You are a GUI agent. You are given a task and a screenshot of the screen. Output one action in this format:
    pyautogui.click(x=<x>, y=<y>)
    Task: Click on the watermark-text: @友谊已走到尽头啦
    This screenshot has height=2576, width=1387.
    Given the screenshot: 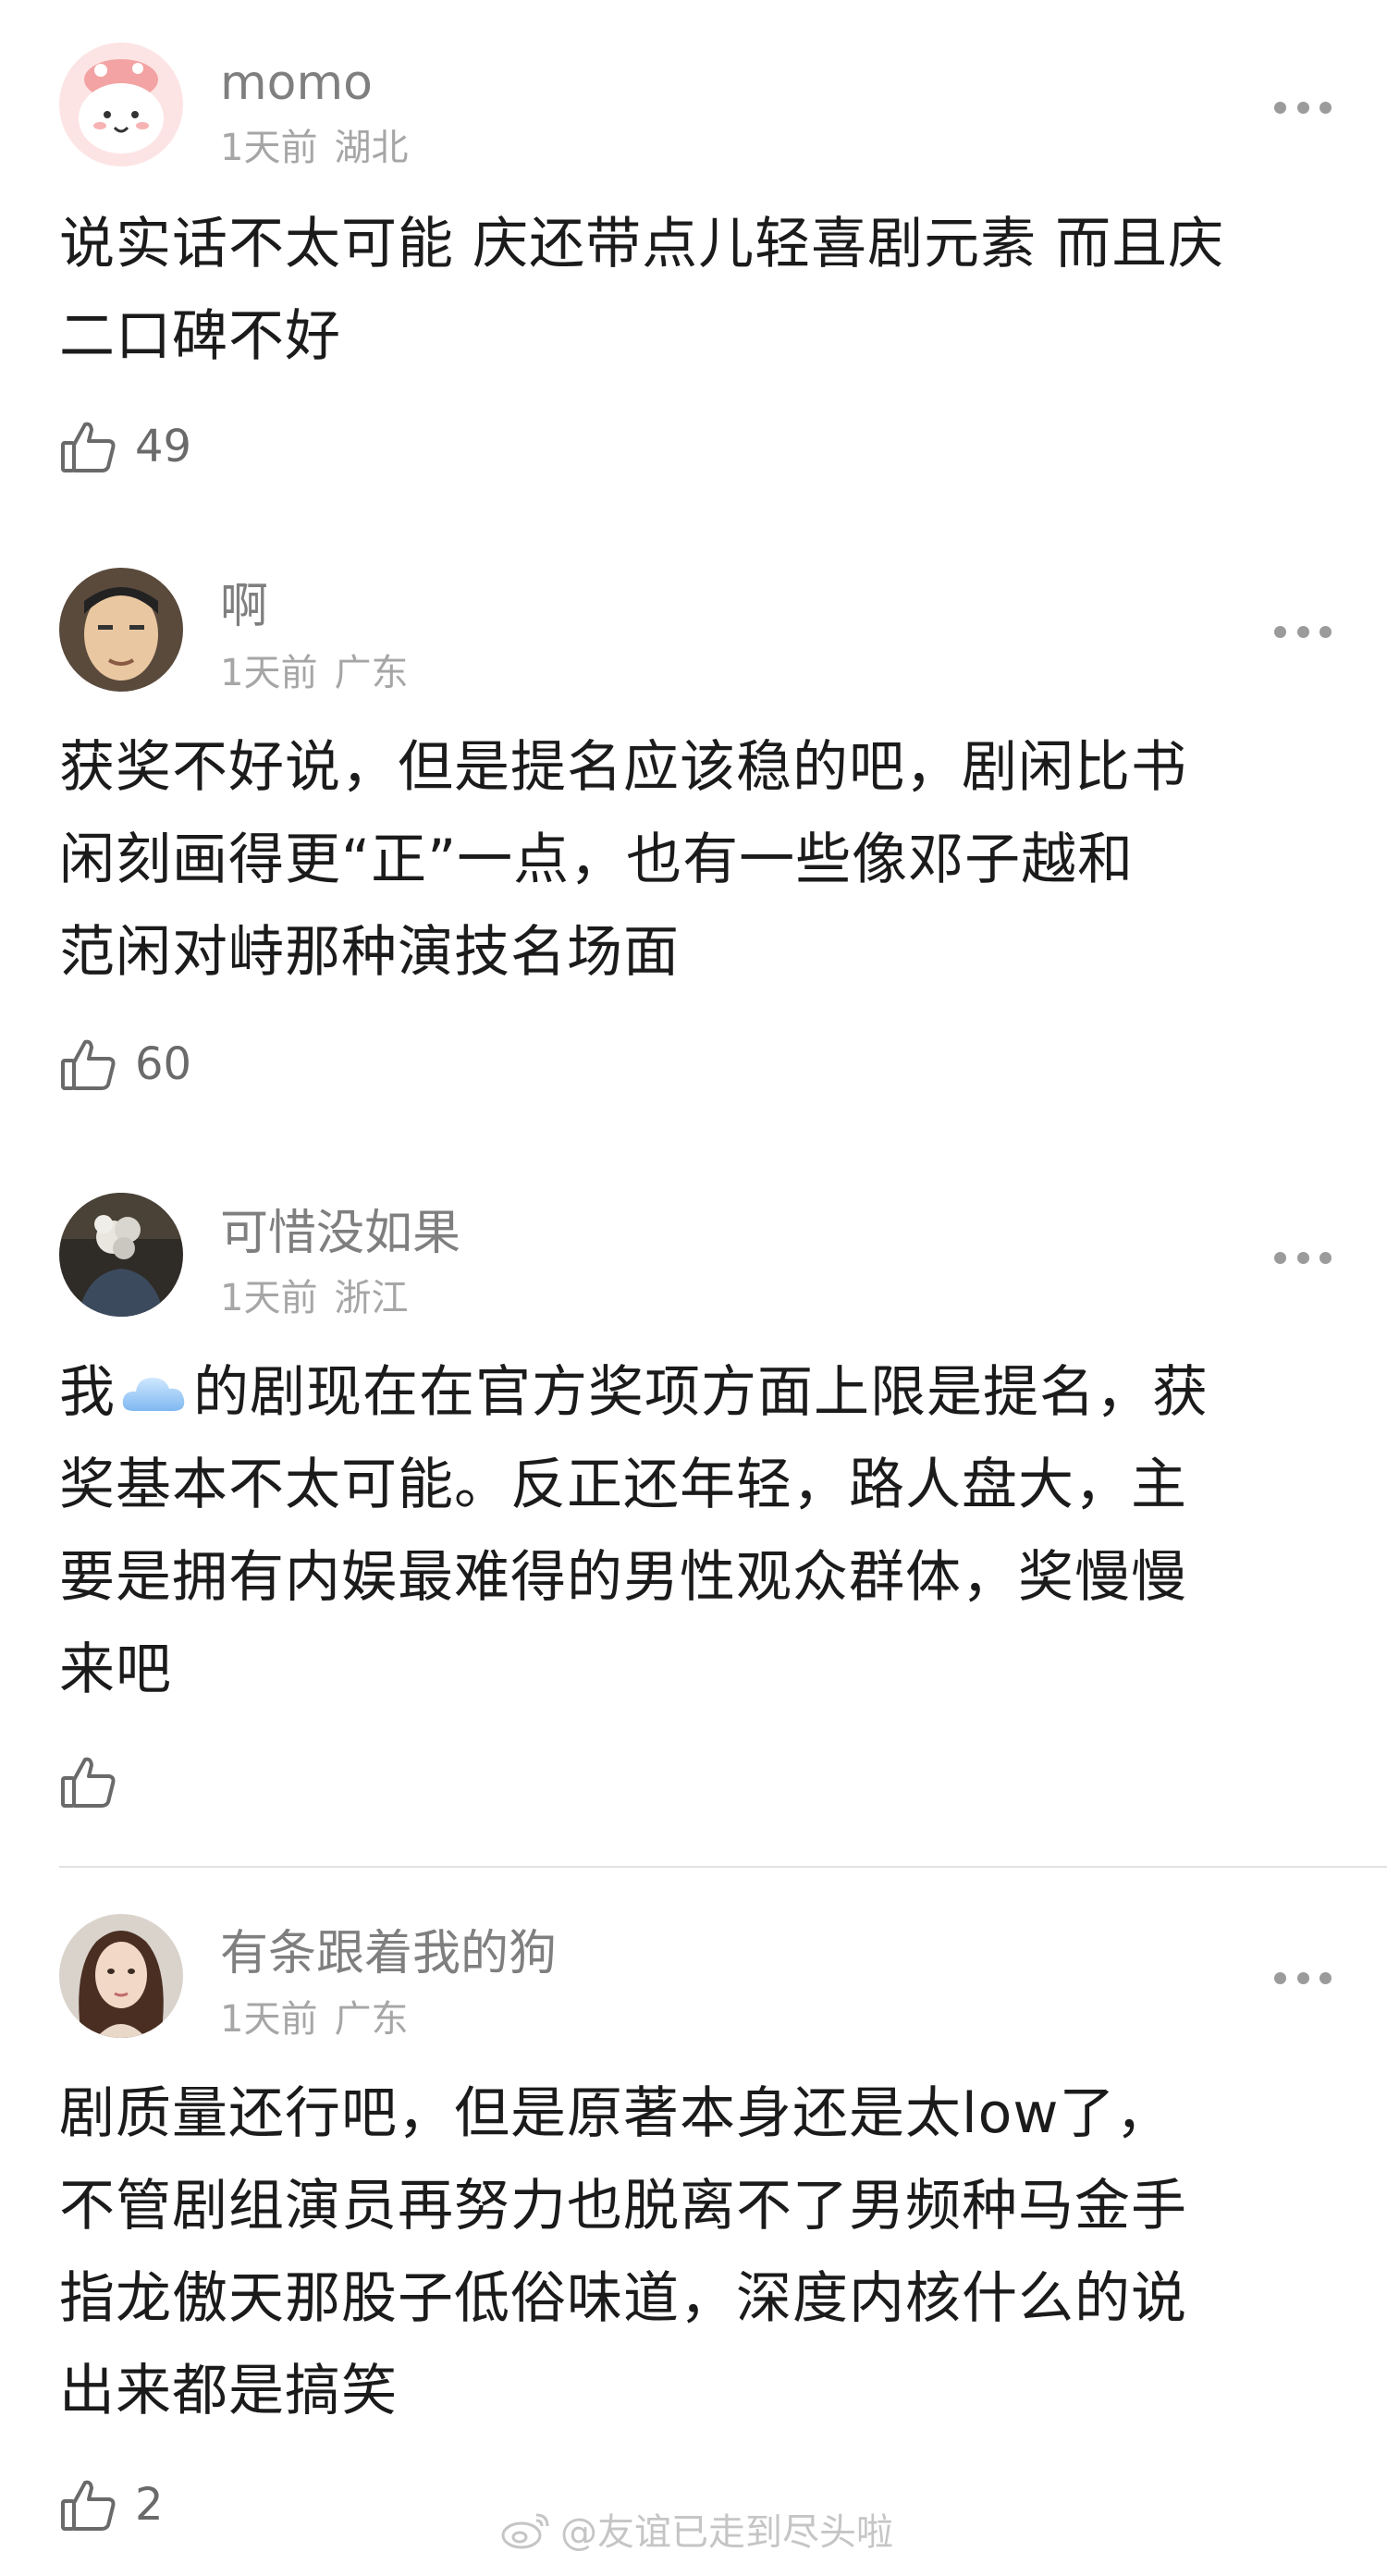 What is the action you would take?
    pyautogui.click(x=726, y=2532)
    